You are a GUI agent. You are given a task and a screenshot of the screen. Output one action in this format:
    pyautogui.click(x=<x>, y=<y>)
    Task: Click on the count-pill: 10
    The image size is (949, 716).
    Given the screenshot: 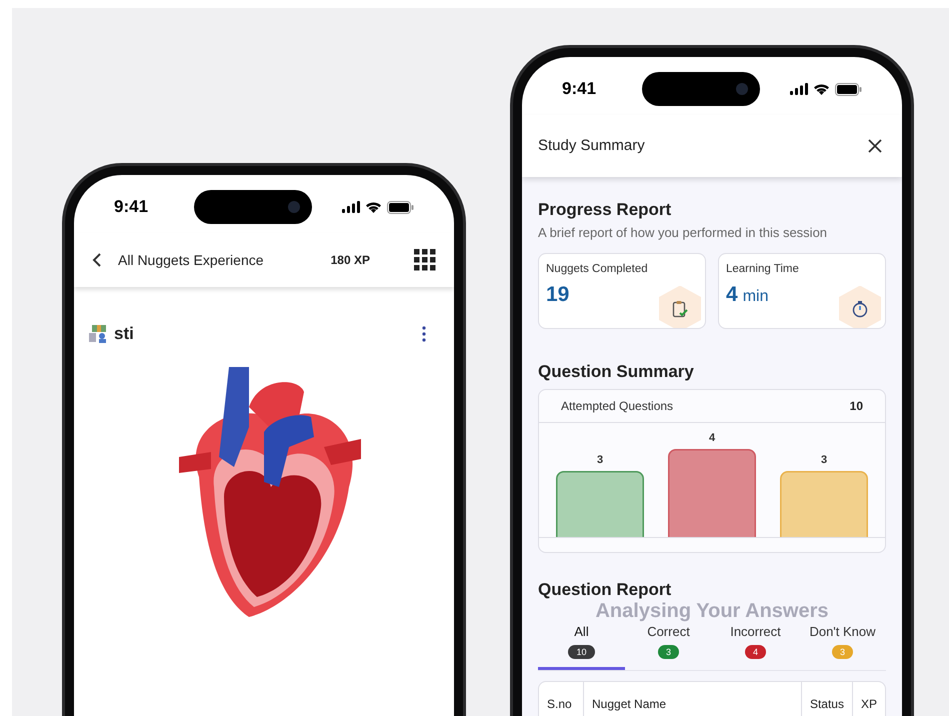 What is the action you would take?
    pyautogui.click(x=581, y=652)
    